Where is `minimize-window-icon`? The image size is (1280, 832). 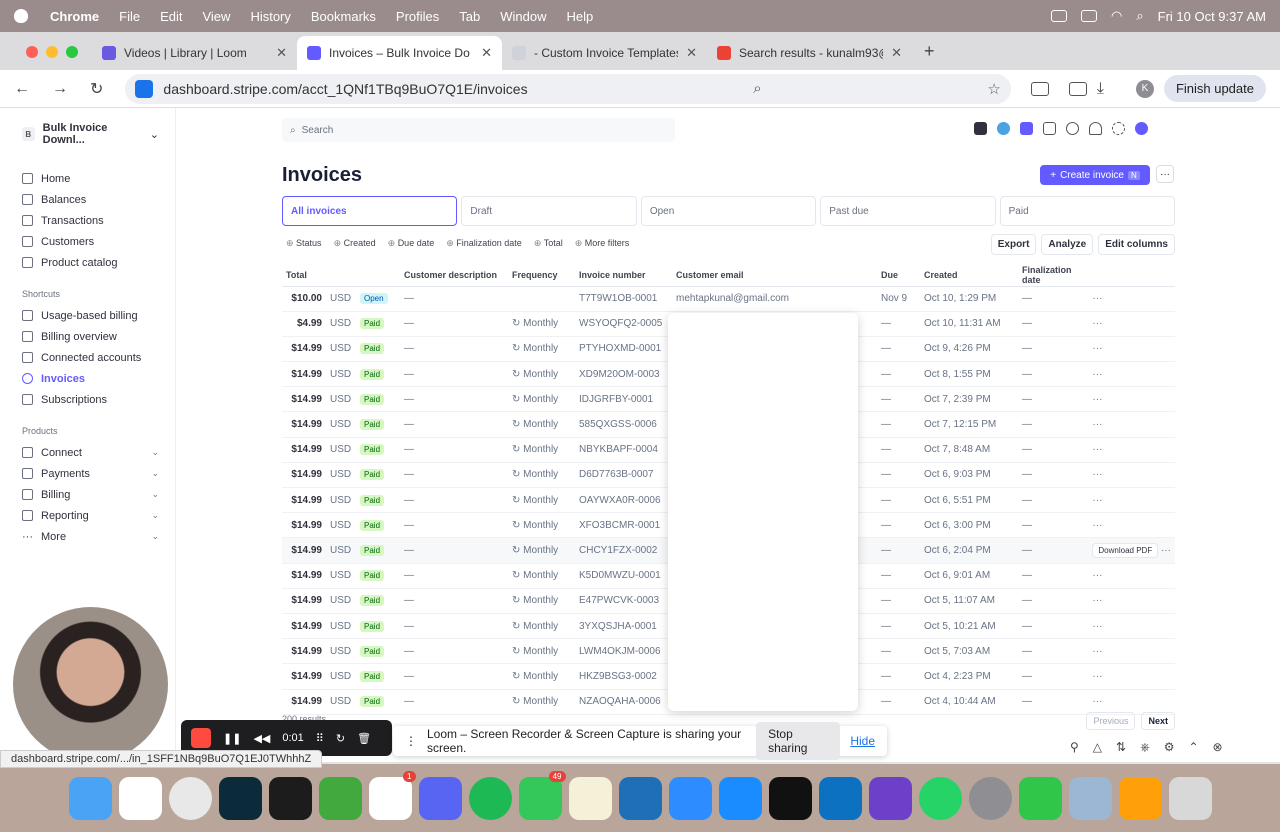 minimize-window-icon is located at coordinates (52, 52).